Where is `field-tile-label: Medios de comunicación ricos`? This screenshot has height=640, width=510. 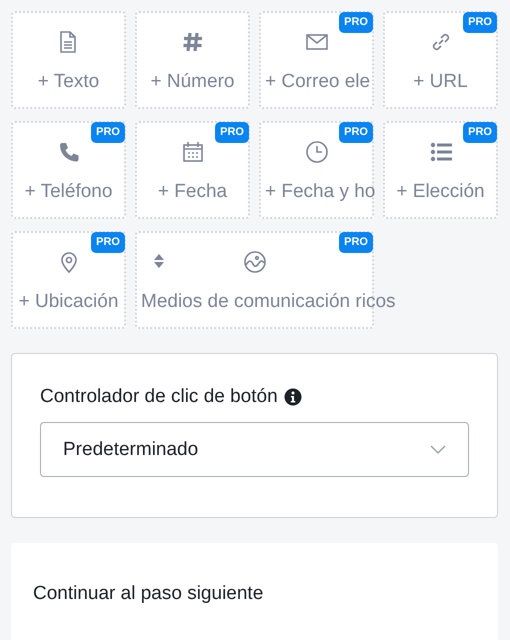
field-tile-label: Medios de comunicación ricos is located at coordinates (268, 302).